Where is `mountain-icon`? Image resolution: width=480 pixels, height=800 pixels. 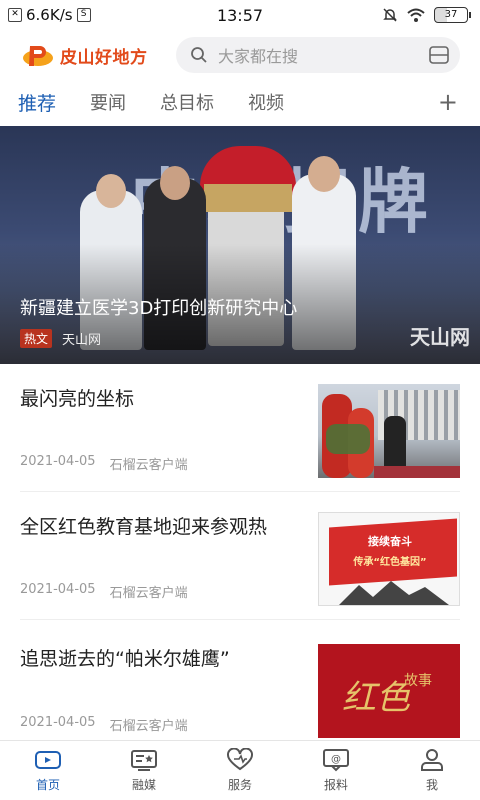
mountain-icon is located at coordinates (394, 593).